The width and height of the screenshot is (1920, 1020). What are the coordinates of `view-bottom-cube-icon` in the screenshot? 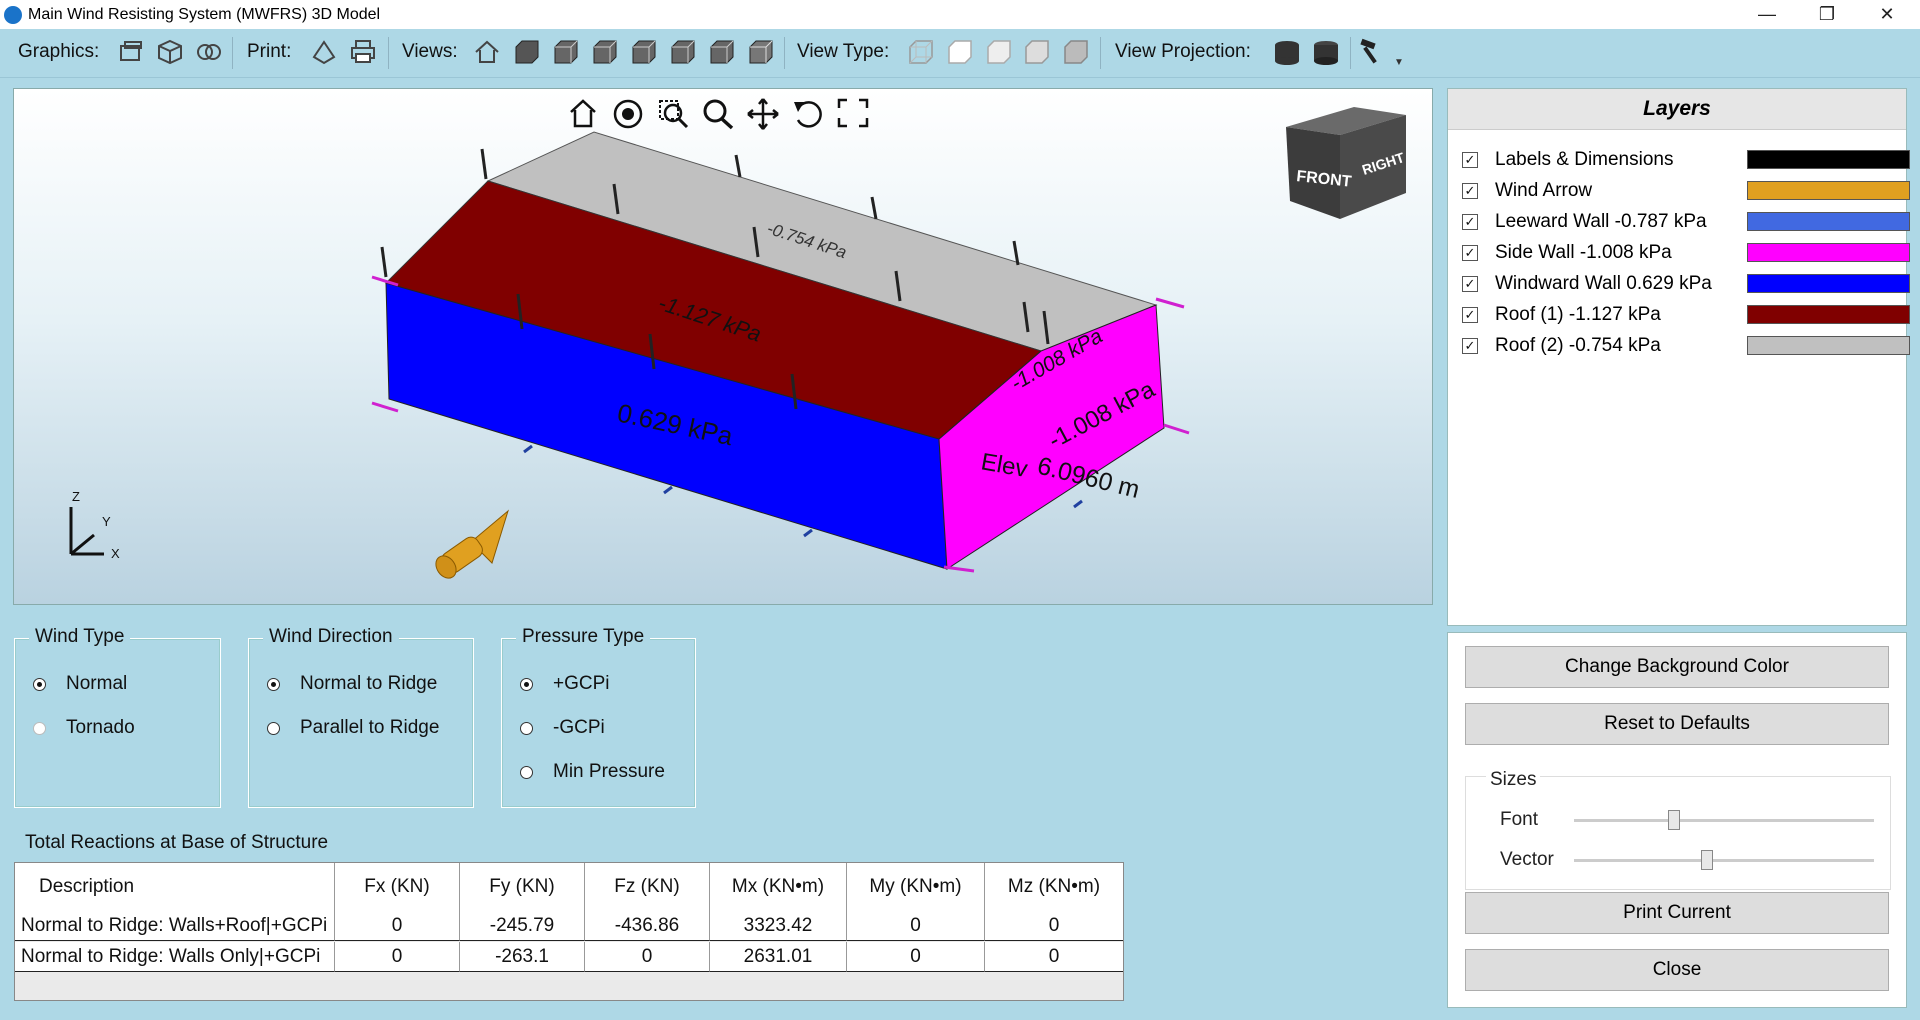 It's located at (722, 52).